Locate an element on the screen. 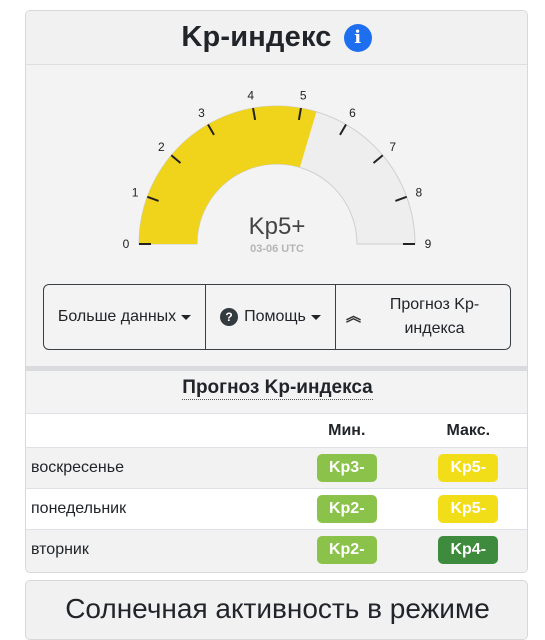 The image size is (545, 640). kp-min-badge: Kp3- is located at coordinates (346, 468).